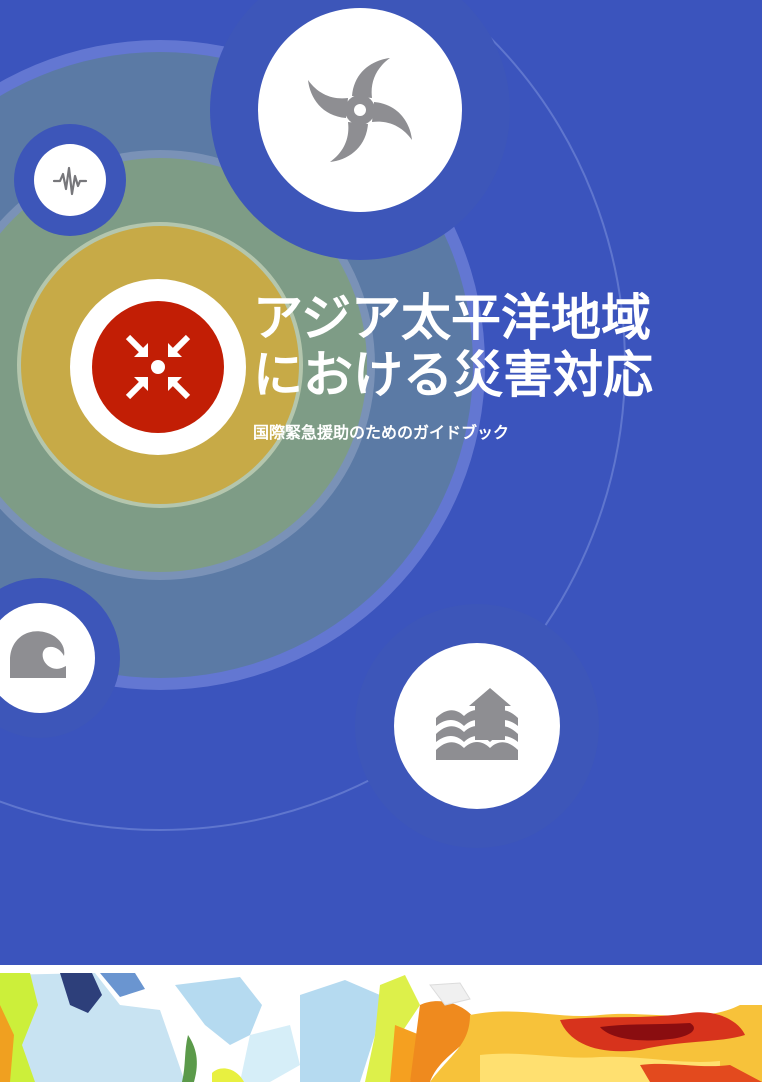 The height and width of the screenshot is (1082, 762). Describe the element at coordinates (477, 726) in the screenshot. I see `flood-icon` at that location.